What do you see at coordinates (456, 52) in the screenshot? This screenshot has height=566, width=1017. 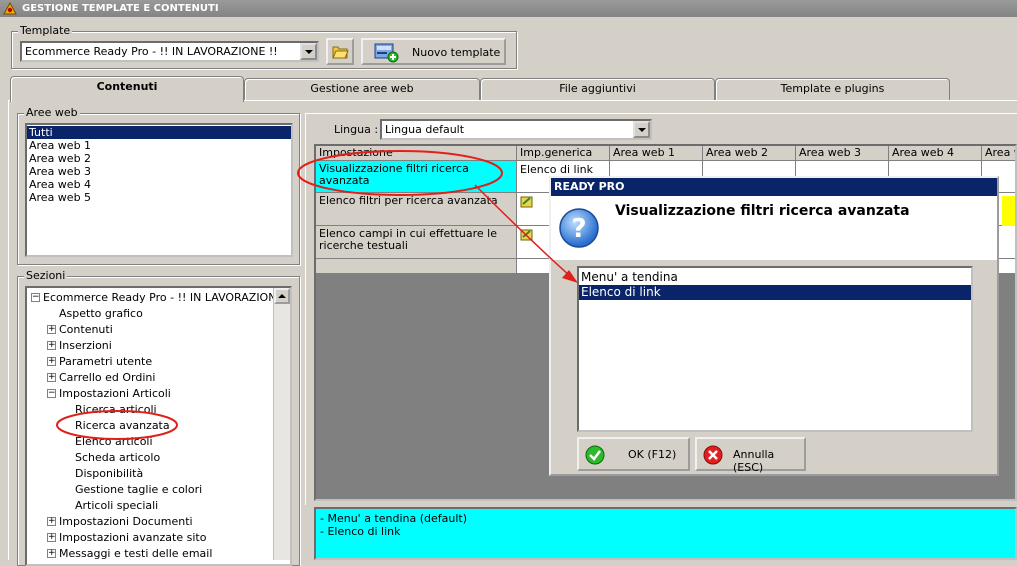 I see `new-template-label: Nuovo template` at bounding box center [456, 52].